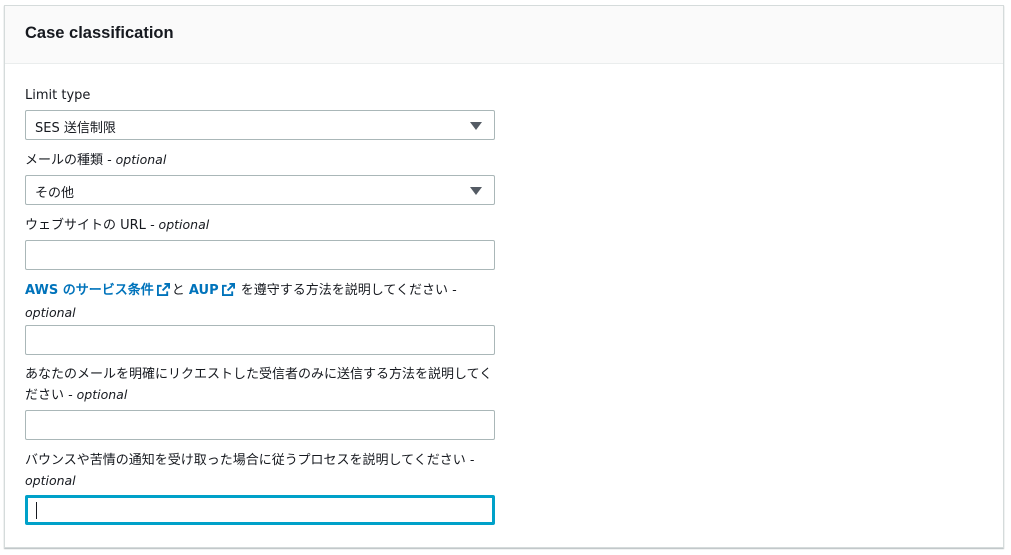  What do you see at coordinates (260, 225) in the screenshot?
I see `website-url-label: ウェブサイトの URL - optional` at bounding box center [260, 225].